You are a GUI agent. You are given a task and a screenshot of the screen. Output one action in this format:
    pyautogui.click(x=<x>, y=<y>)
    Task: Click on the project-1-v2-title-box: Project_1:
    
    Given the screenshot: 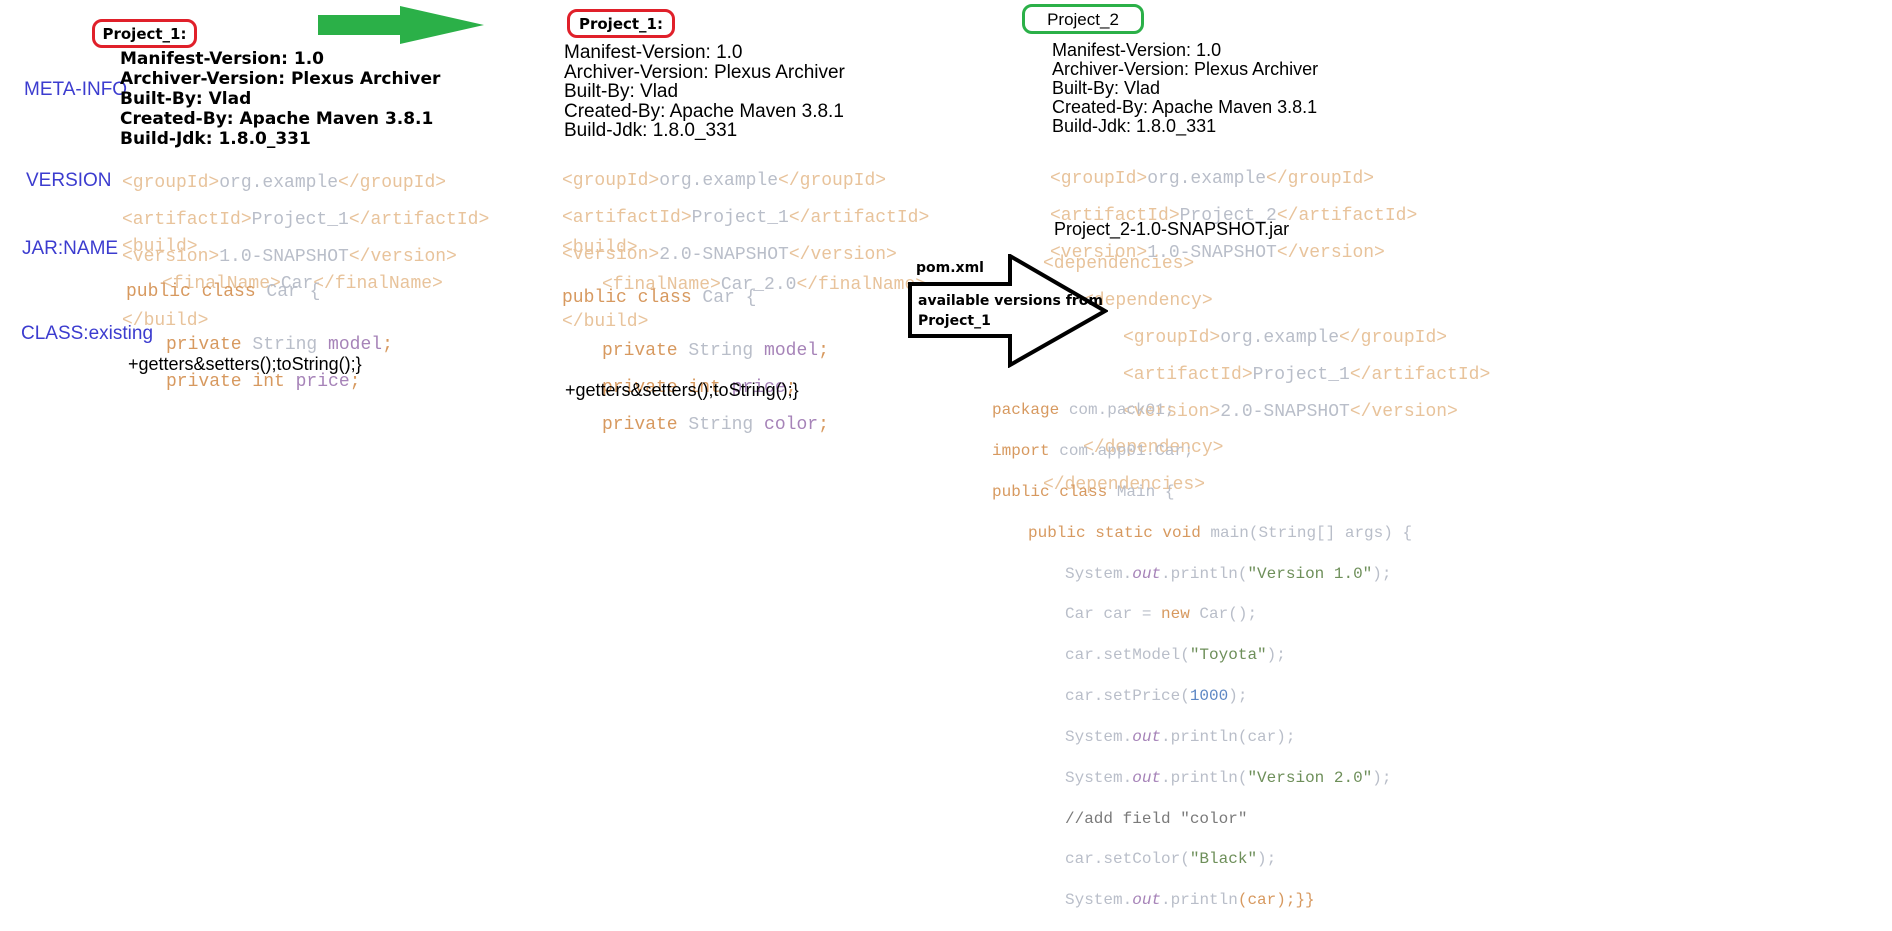 What is the action you would take?
    pyautogui.click(x=621, y=23)
    